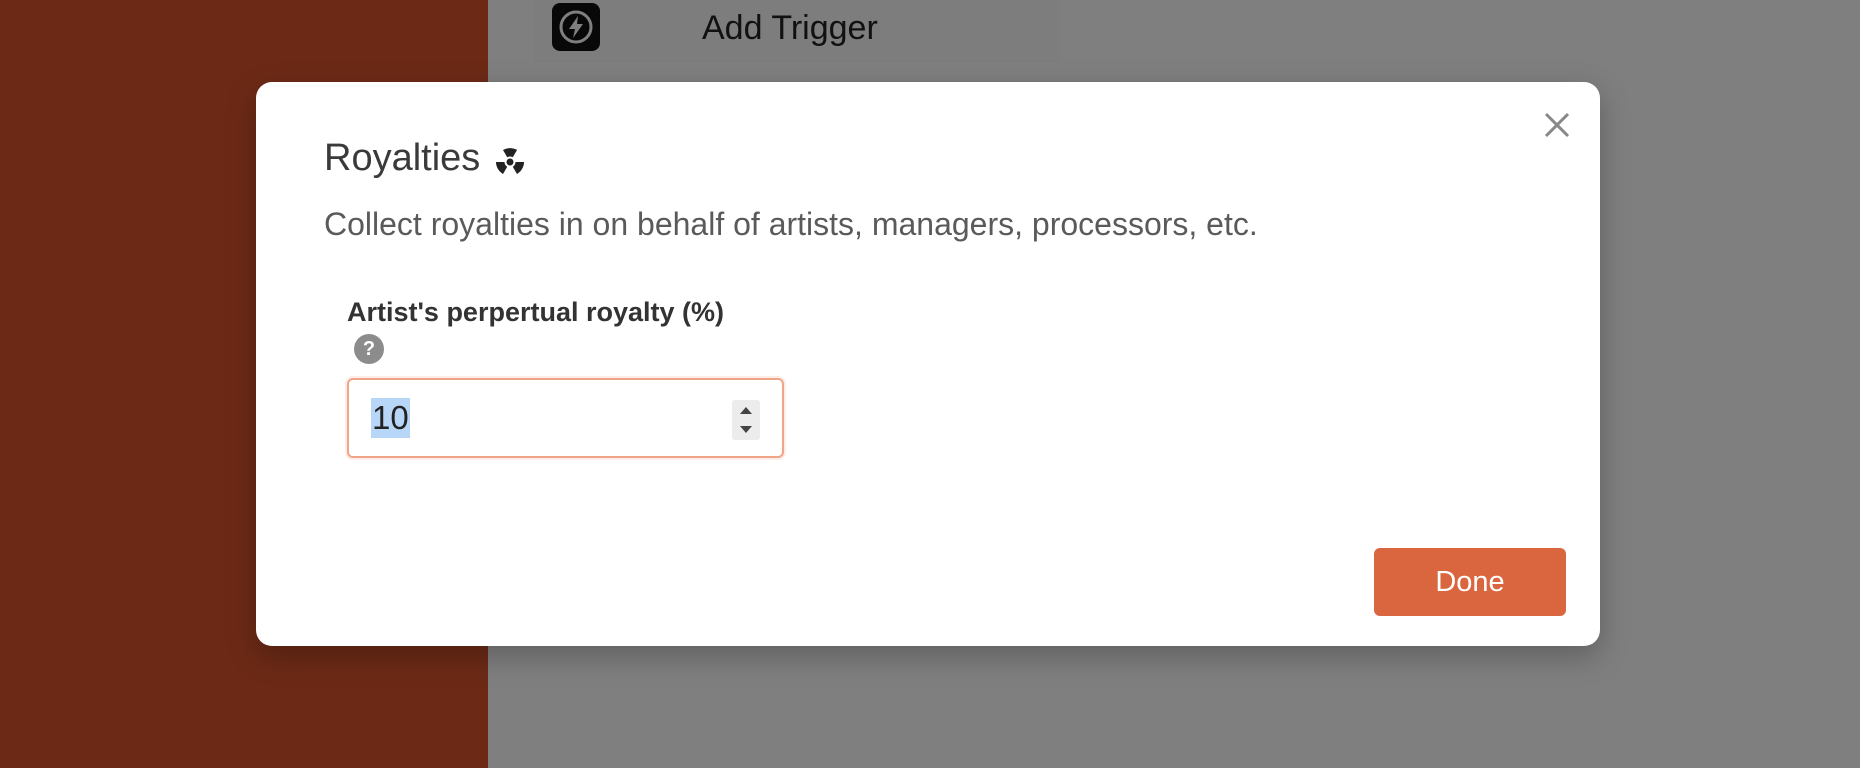 This screenshot has width=1860, height=768. Describe the element at coordinates (746, 429) in the screenshot. I see `stepper-down-icon` at that location.